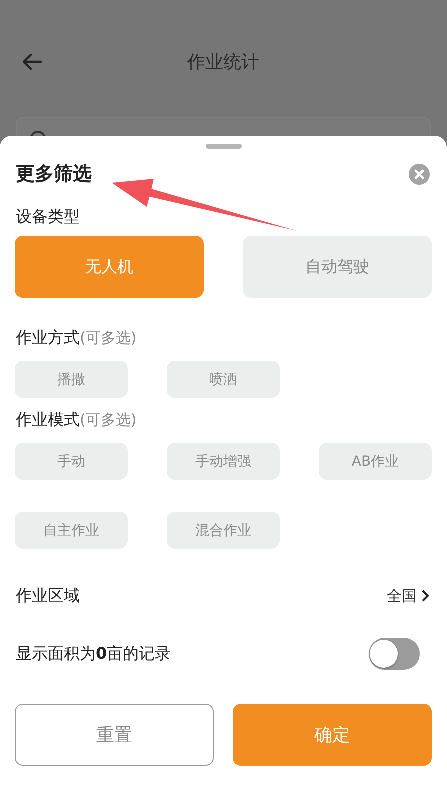  Describe the element at coordinates (224, 146) in the screenshot. I see `drag-handle` at that location.